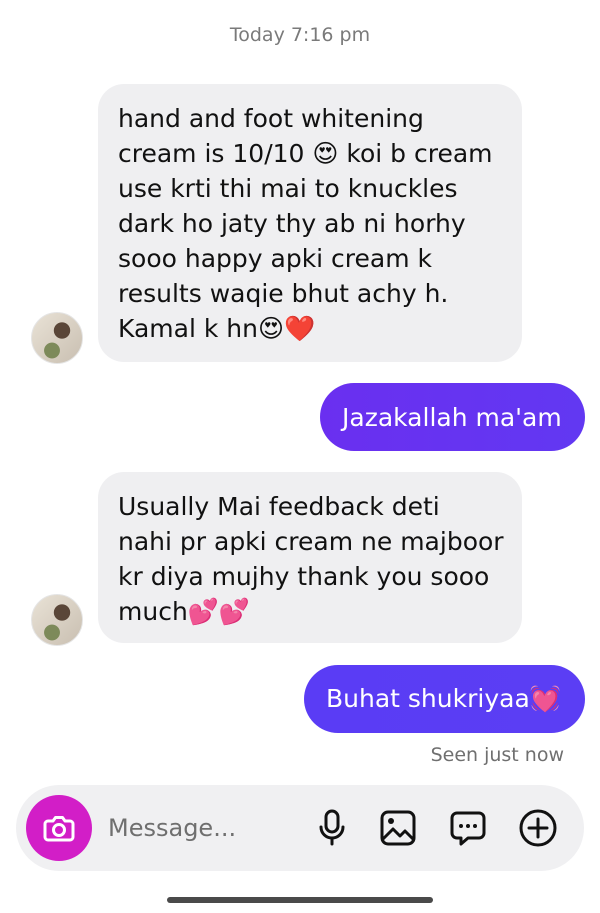 The image size is (600, 913). I want to click on message-line: Kamal k hn😍❤️, so click(217, 328).